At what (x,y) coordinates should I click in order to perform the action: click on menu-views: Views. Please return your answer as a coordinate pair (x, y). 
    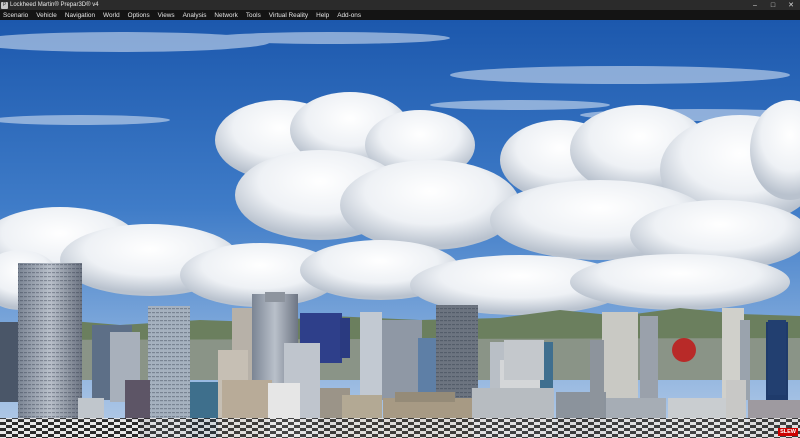
    Looking at the image, I should click on (166, 15).